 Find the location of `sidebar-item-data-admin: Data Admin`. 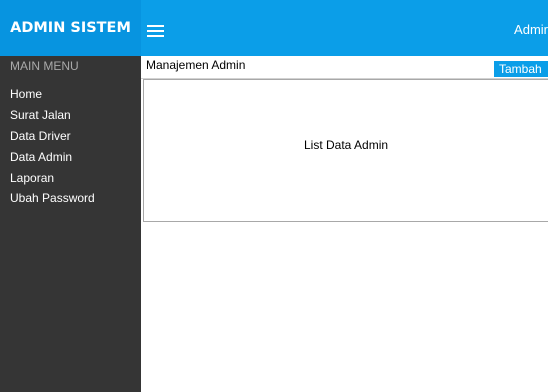

sidebar-item-data-admin: Data Admin is located at coordinates (52, 157).